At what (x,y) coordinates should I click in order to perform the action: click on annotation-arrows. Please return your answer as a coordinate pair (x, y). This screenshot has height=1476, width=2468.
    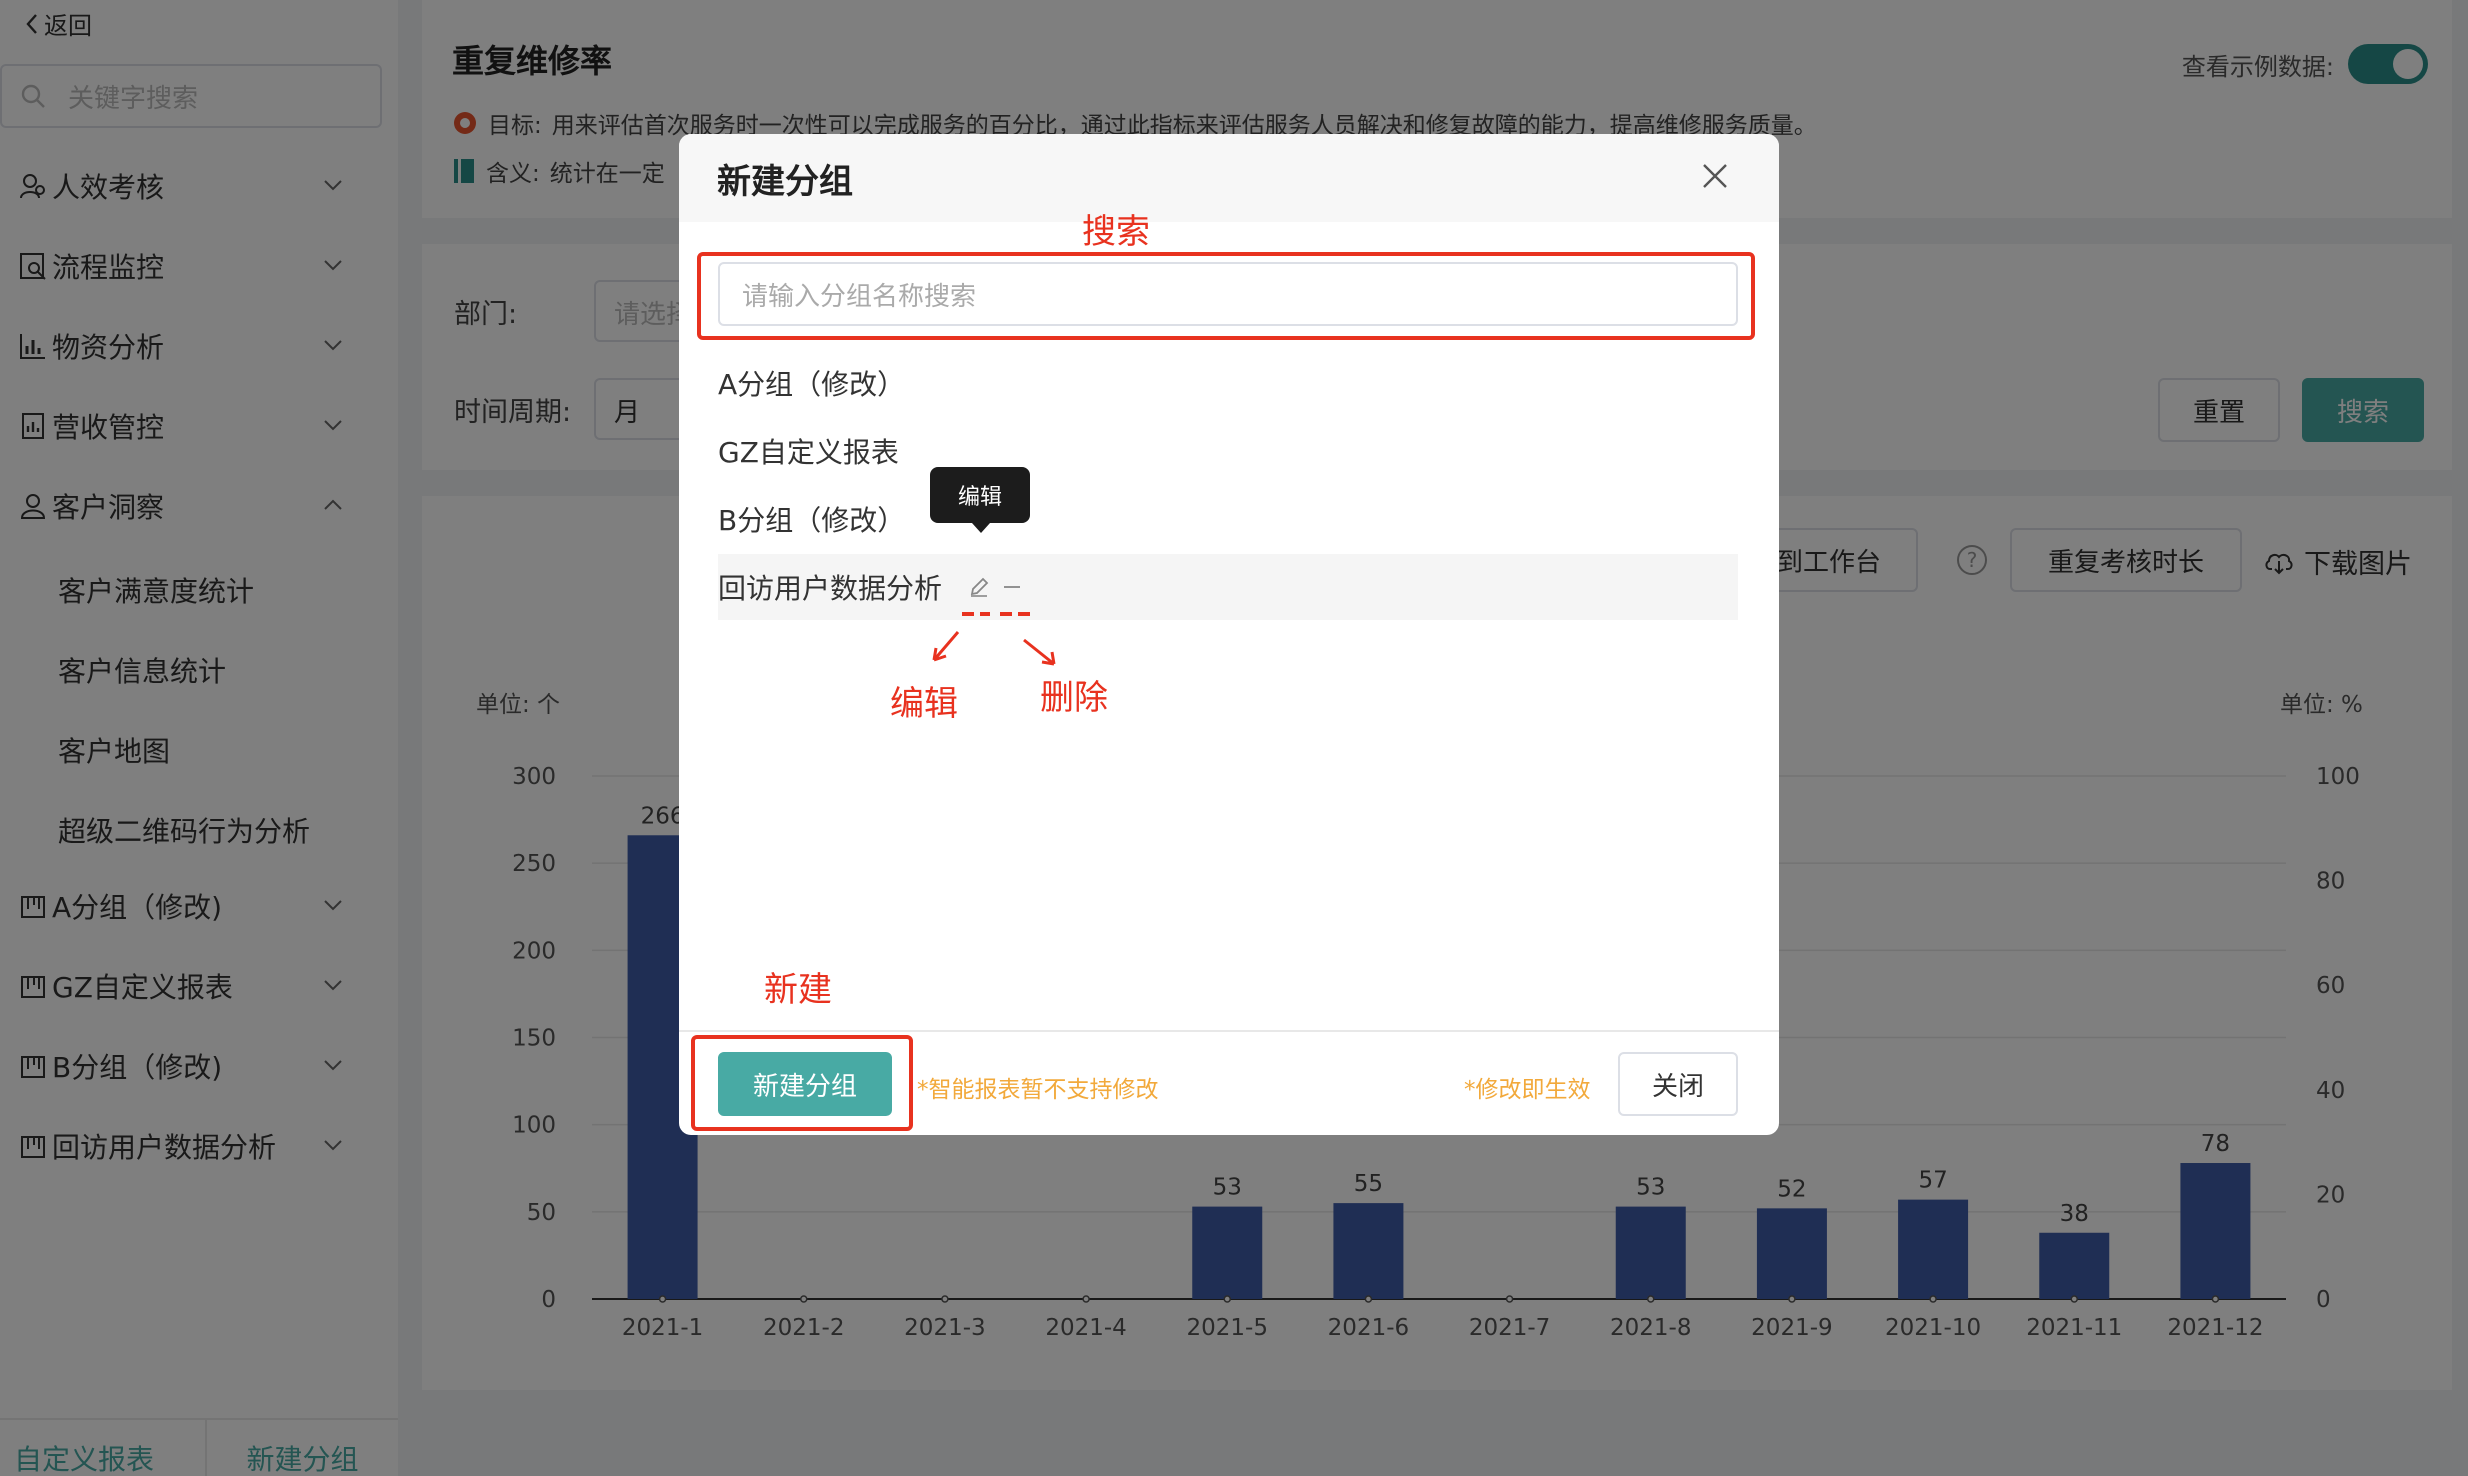
    Looking at the image, I should click on (994, 639).